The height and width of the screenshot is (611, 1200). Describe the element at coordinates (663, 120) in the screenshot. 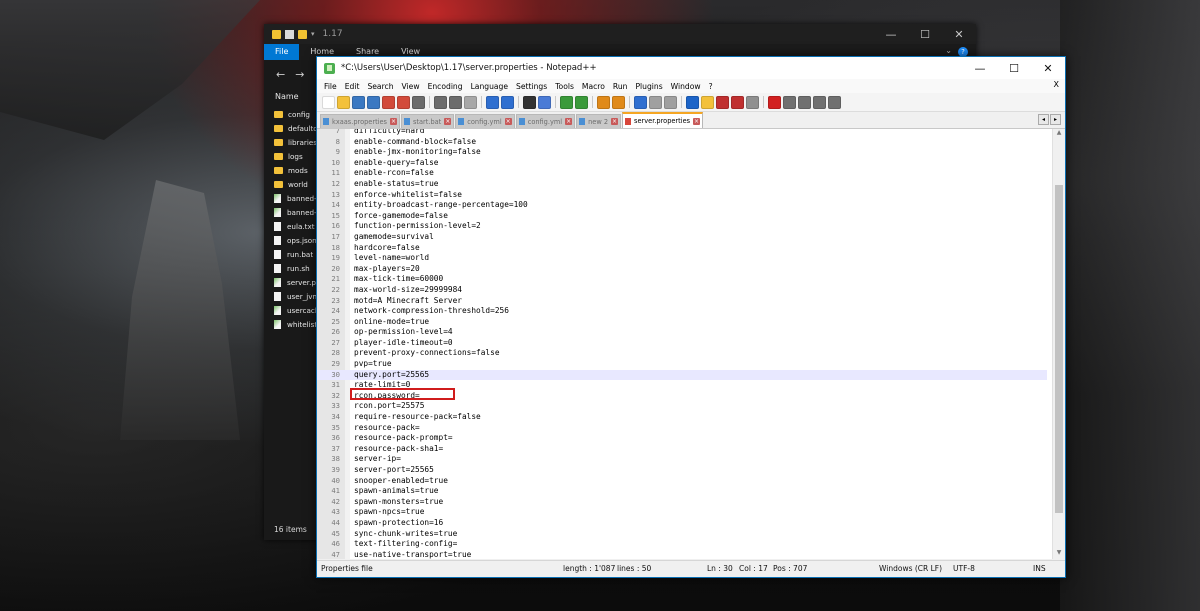

I see `document-tab: server.properties ×` at that location.